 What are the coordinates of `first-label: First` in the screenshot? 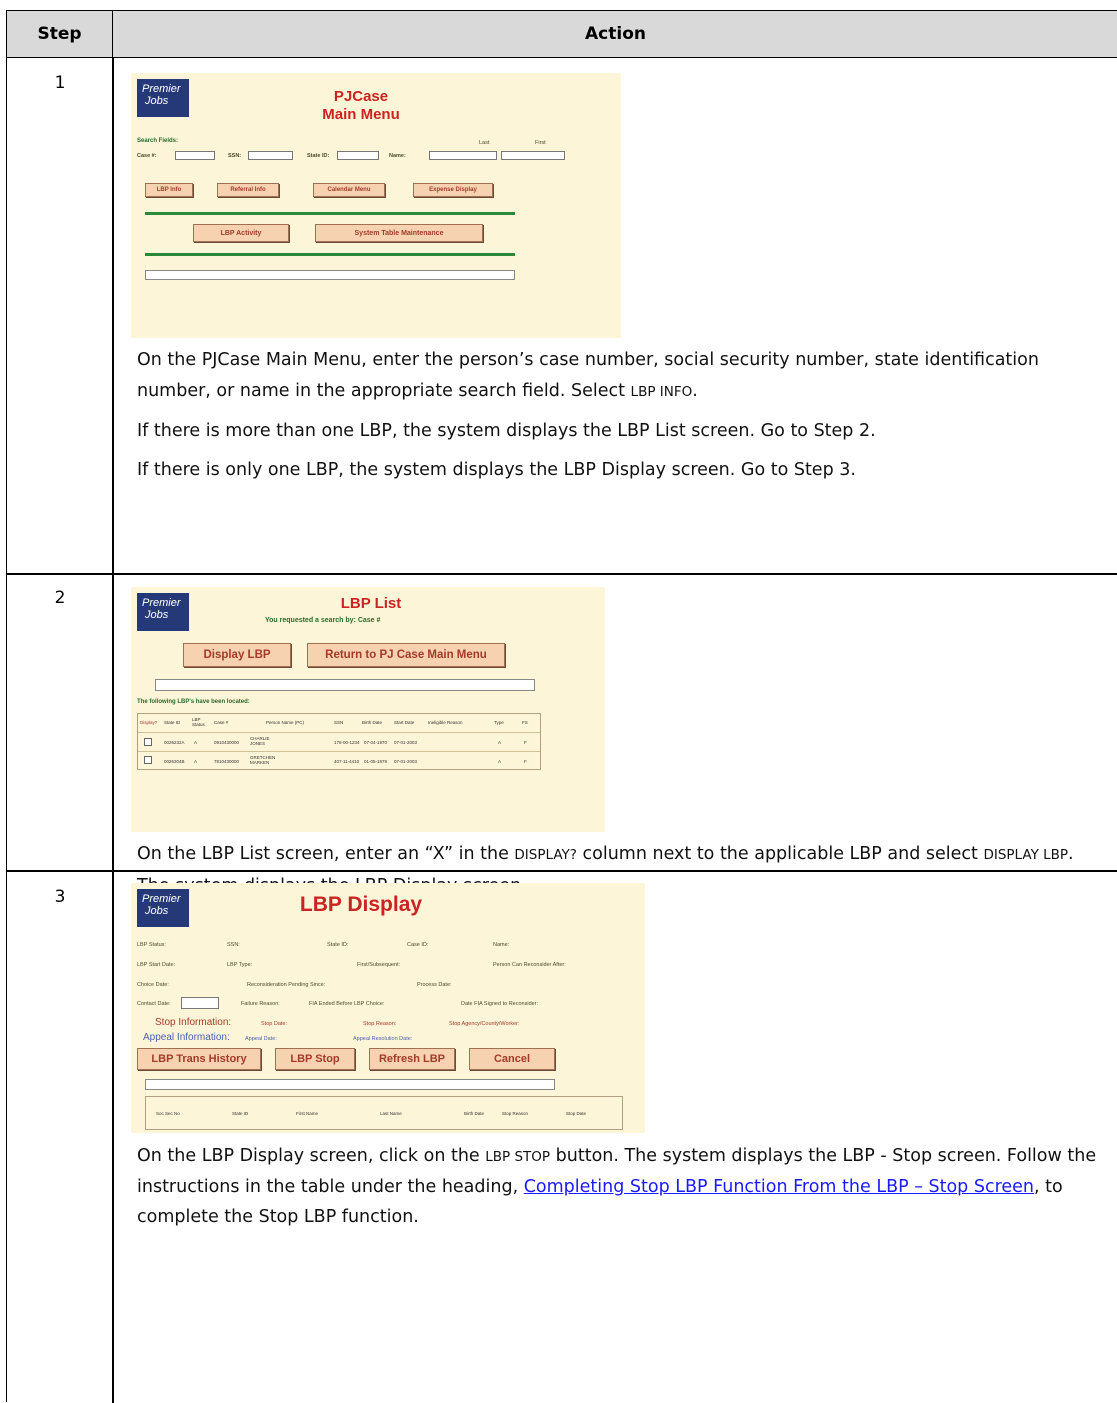 It's located at (540, 143).